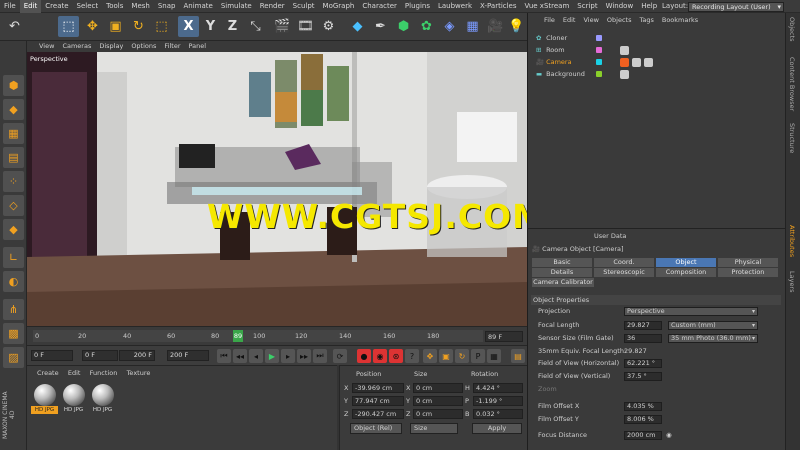 This screenshot has width=800, height=450. I want to click on rotate-icon: ↻, so click(138, 26).